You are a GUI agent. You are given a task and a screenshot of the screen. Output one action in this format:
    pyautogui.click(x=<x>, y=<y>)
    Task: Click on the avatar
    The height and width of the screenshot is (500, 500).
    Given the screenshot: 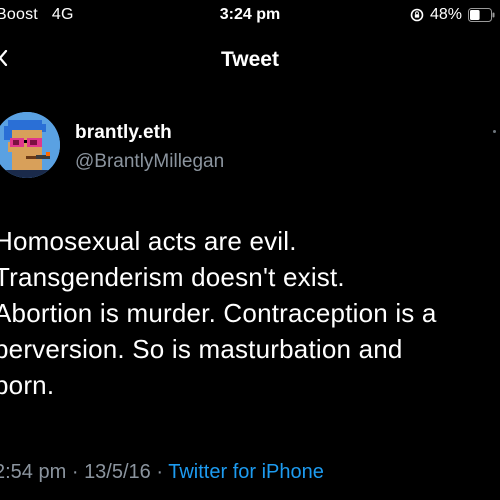 What is the action you would take?
    pyautogui.click(x=30, y=145)
    